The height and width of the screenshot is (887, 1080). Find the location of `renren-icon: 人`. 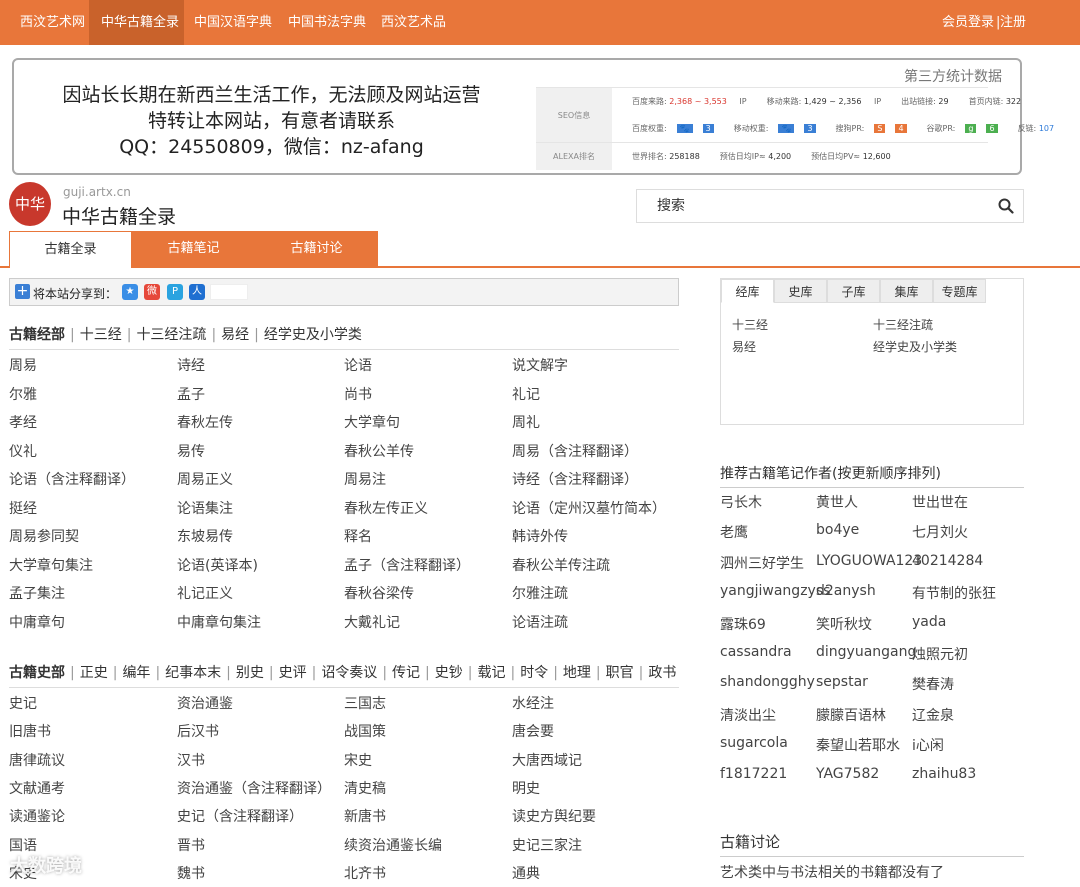

renren-icon: 人 is located at coordinates (197, 292).